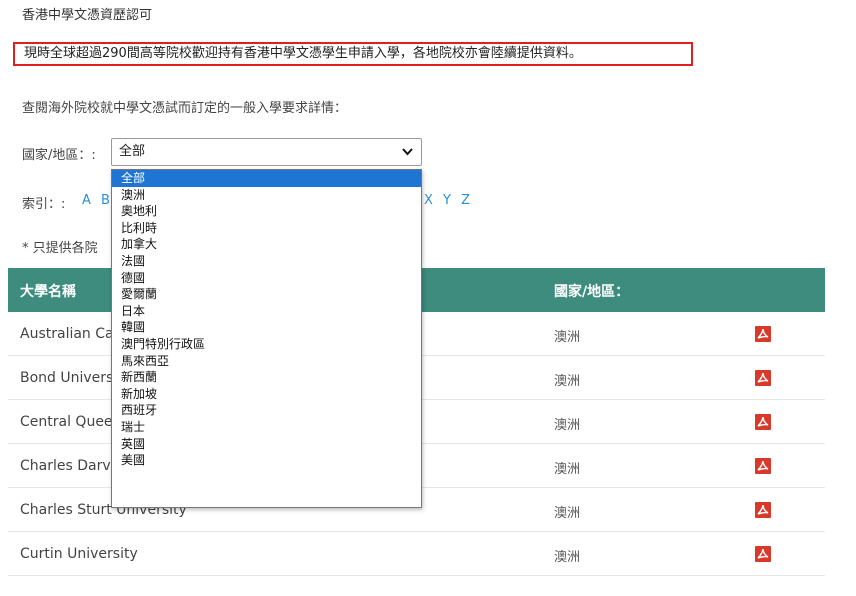 The height and width of the screenshot is (596, 856). What do you see at coordinates (266, 427) in the screenshot?
I see `country-option: 瑞士` at bounding box center [266, 427].